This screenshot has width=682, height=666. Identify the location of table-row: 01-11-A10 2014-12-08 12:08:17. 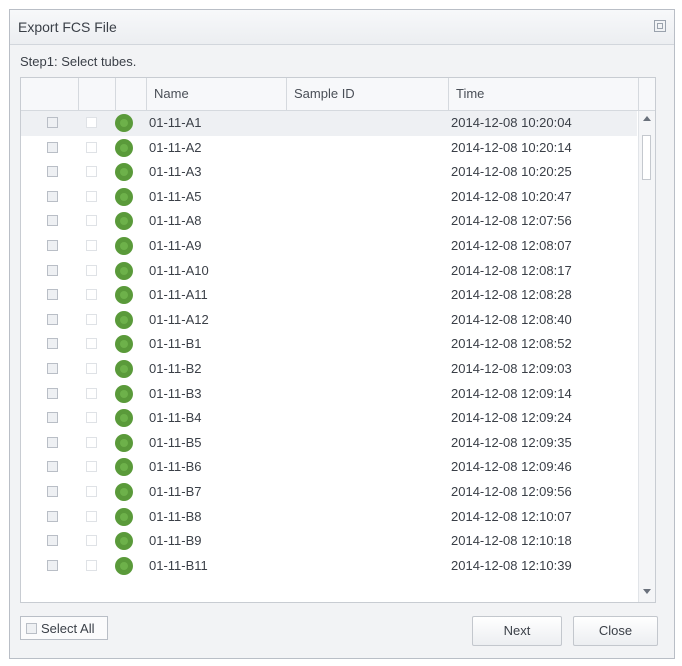
(329, 271).